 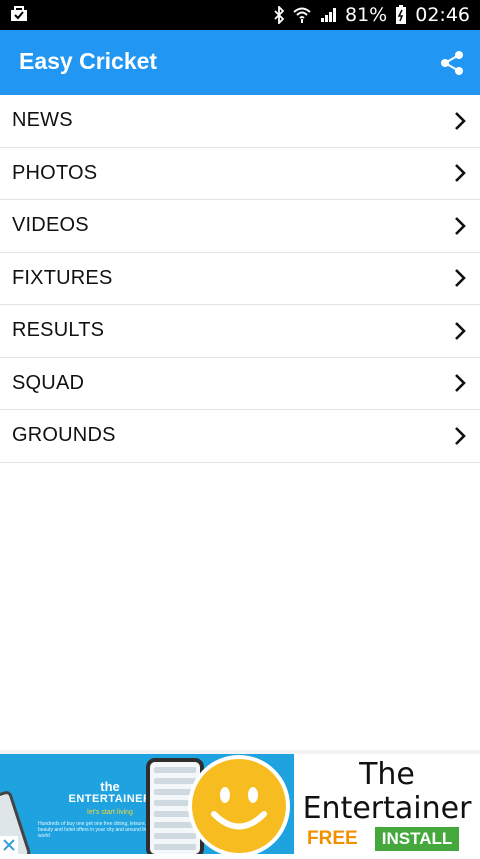 I want to click on menu-item-label: FIXTURES, so click(x=62, y=277).